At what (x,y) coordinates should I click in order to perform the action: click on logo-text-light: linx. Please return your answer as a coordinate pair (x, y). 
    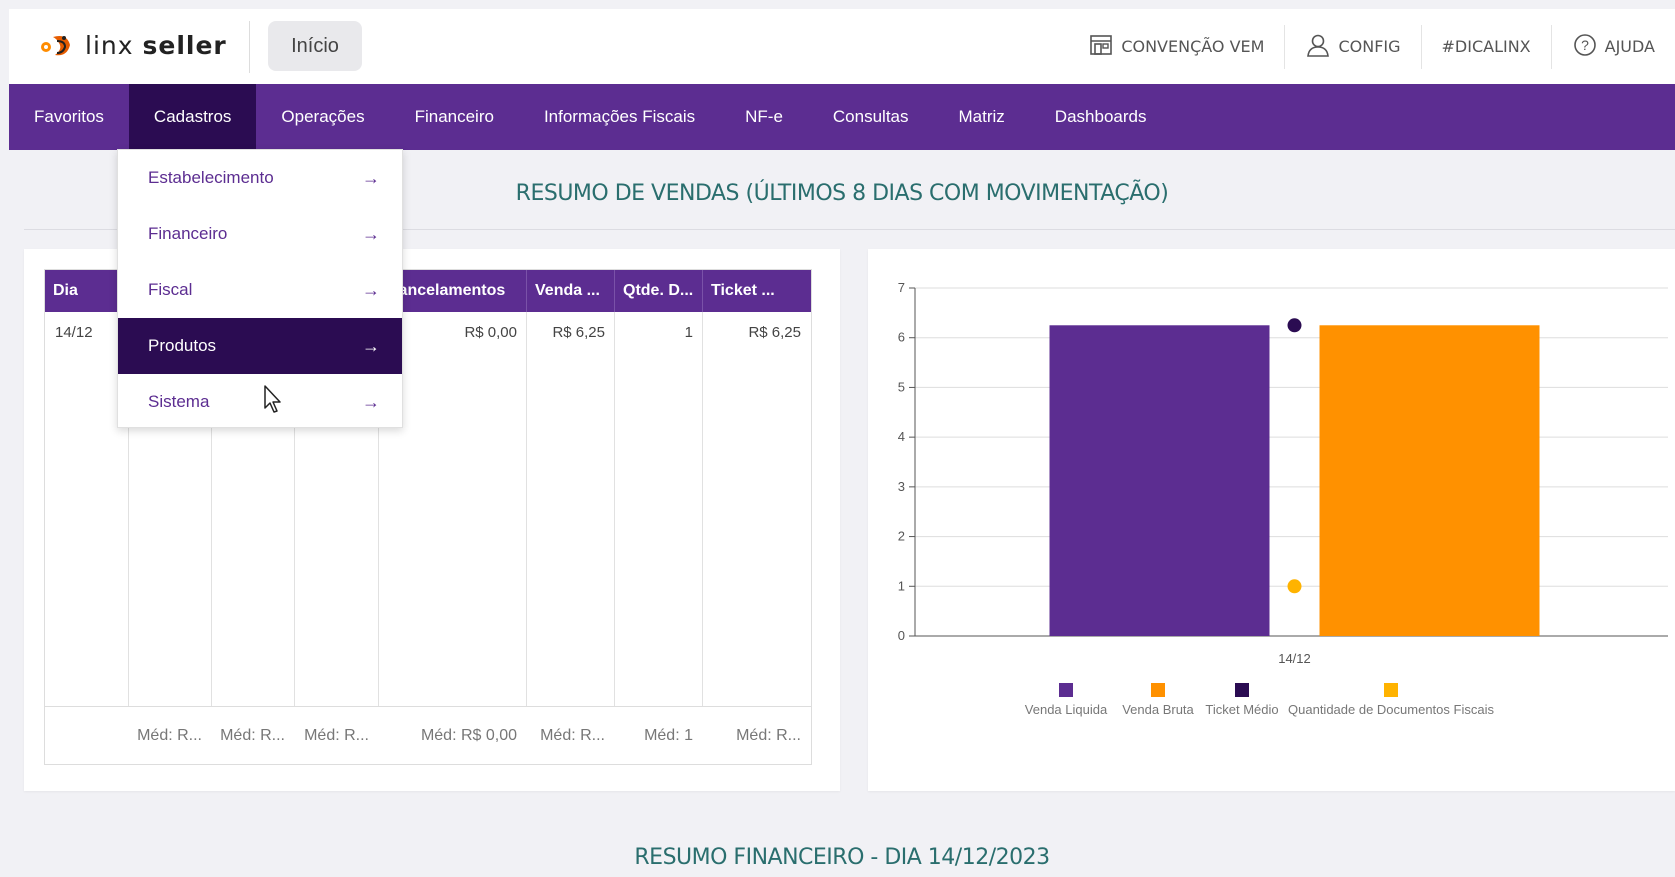
    Looking at the image, I should click on (114, 45).